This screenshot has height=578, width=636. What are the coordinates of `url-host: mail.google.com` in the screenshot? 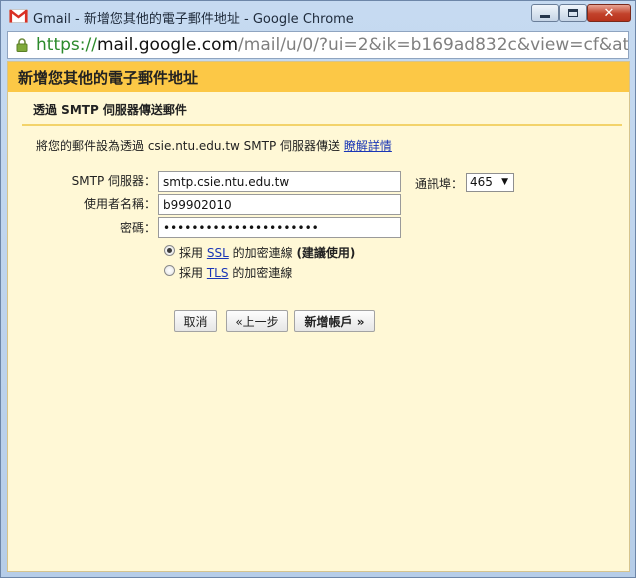 It's located at (167, 45).